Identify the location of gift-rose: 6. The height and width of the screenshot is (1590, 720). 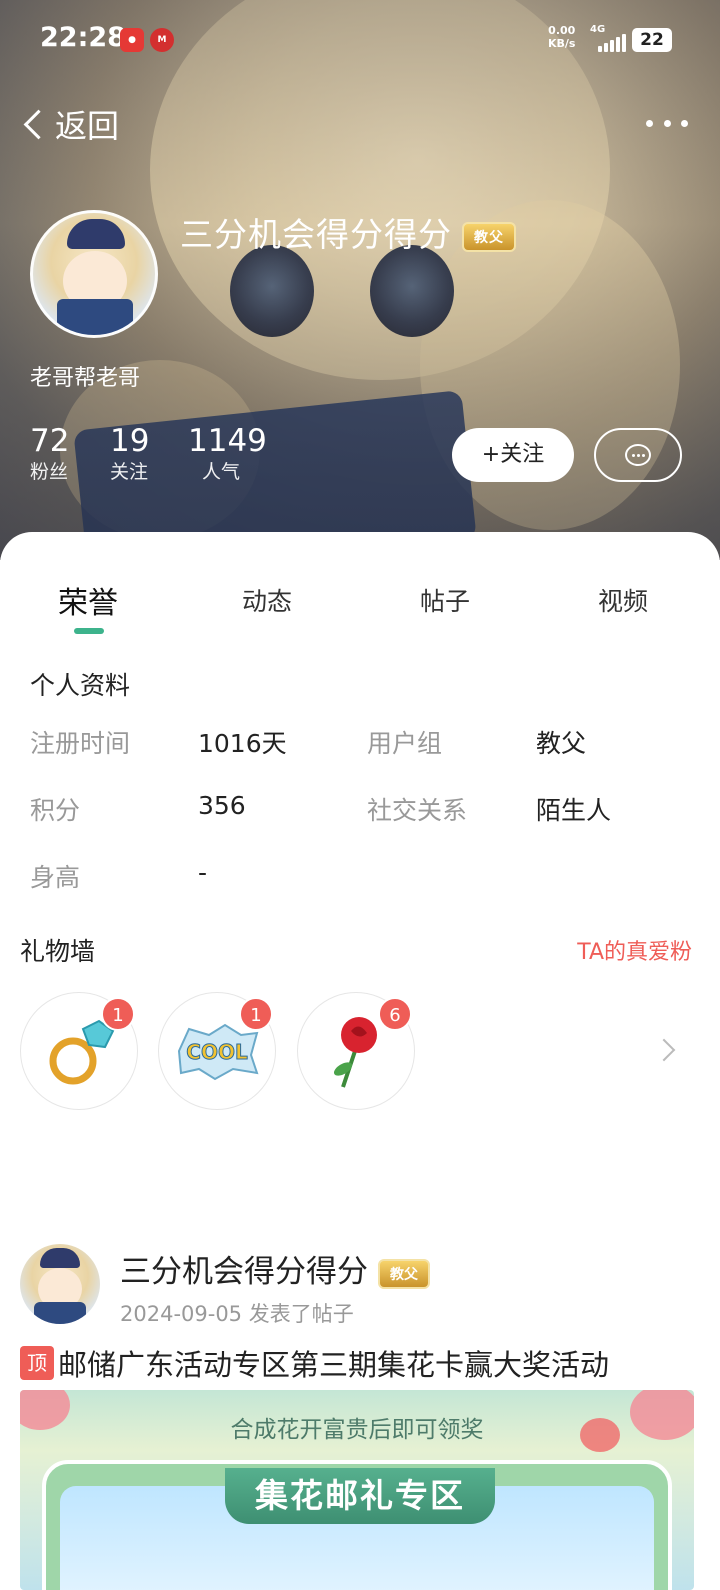
(356, 1051).